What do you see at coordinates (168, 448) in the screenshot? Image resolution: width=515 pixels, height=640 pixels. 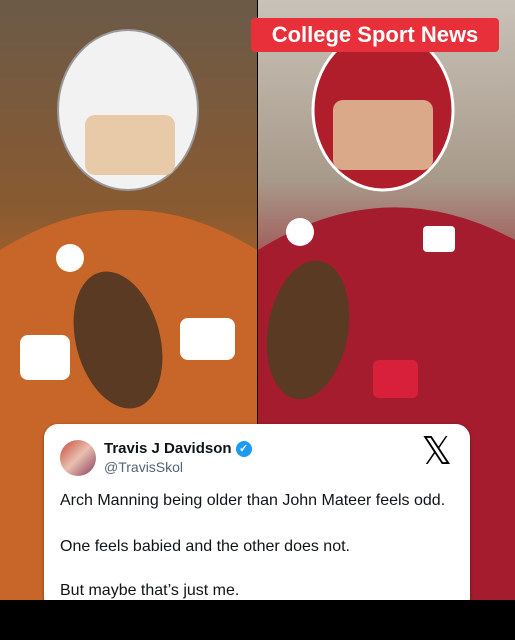 I see `author-name: Travis J Davidson` at bounding box center [168, 448].